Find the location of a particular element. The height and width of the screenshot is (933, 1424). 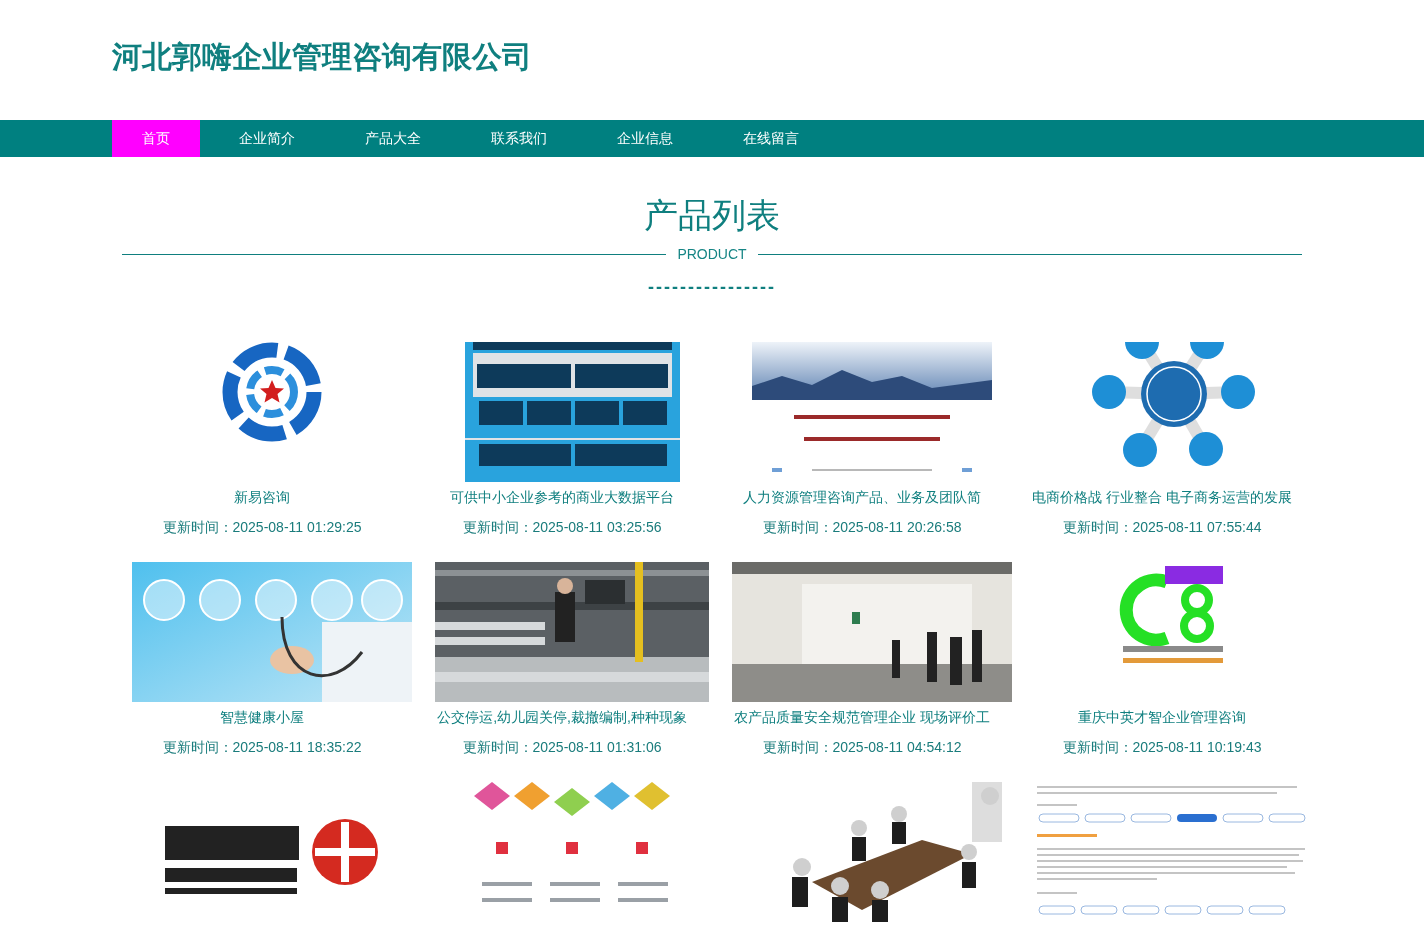

update-time: 更新时间：2025-08-11 07:55:44 is located at coordinates (1162, 527).